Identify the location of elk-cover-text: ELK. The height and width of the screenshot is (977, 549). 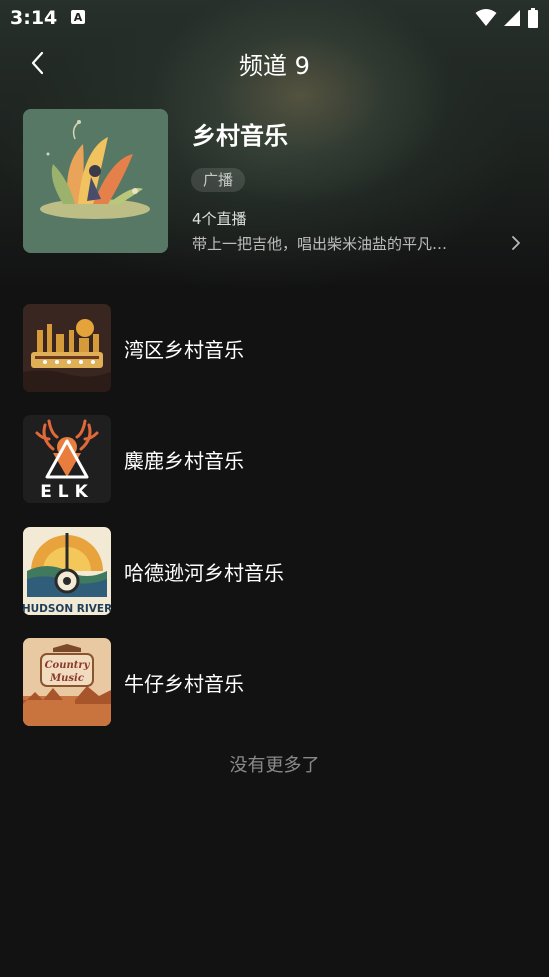
(67, 492).